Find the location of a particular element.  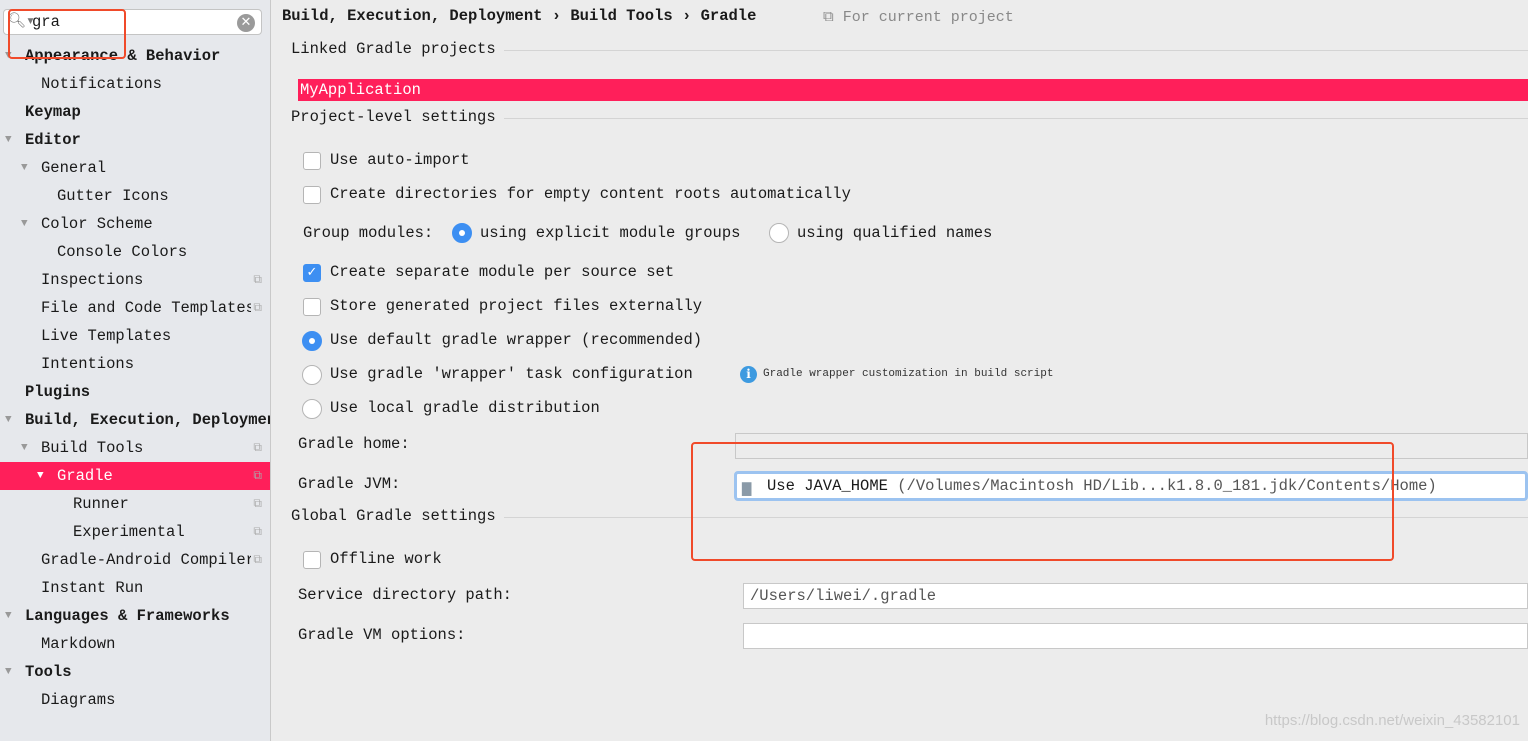

sidebar-item: Runner ⧉ is located at coordinates (135, 504).